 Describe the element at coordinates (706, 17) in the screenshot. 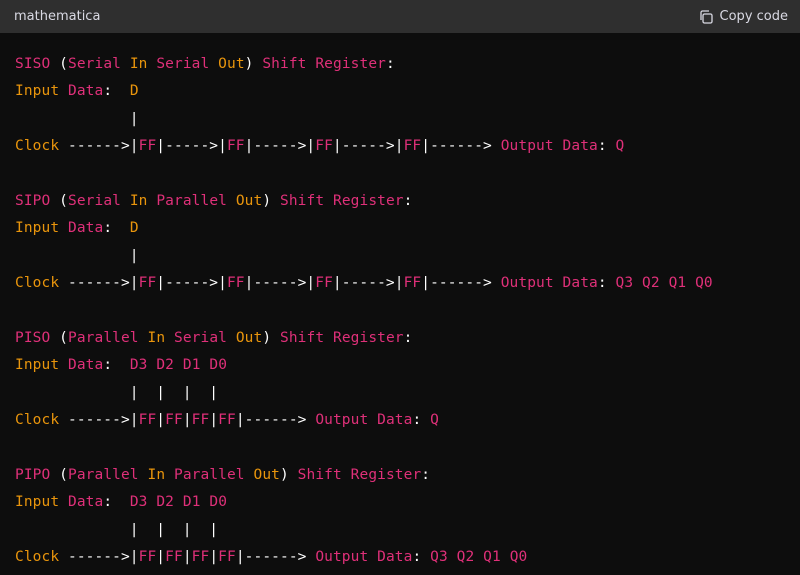

I see `copy-icon` at that location.